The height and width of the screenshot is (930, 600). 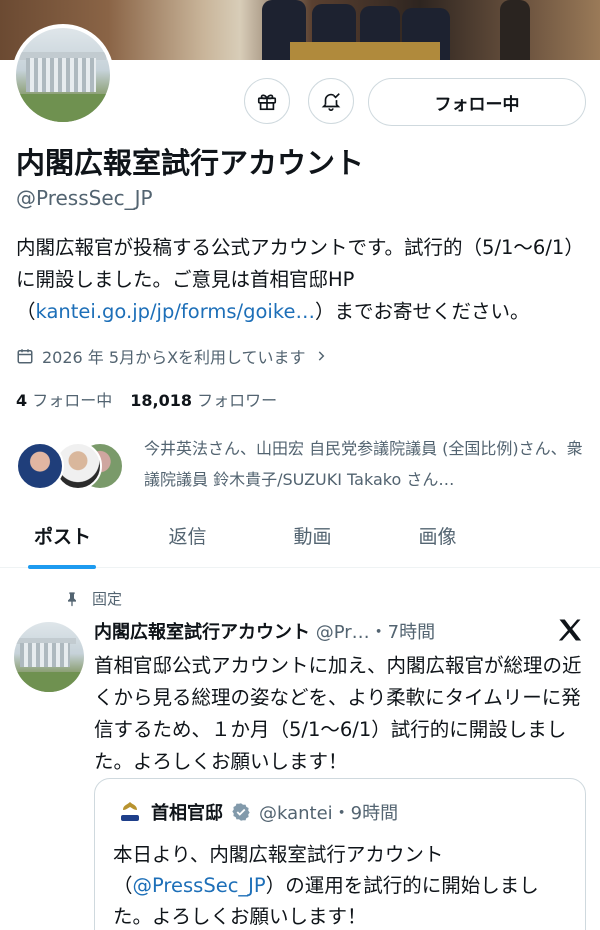 I want to click on follow-stats: 4 フォロー中 18,018 フォロワー, so click(x=146, y=399).